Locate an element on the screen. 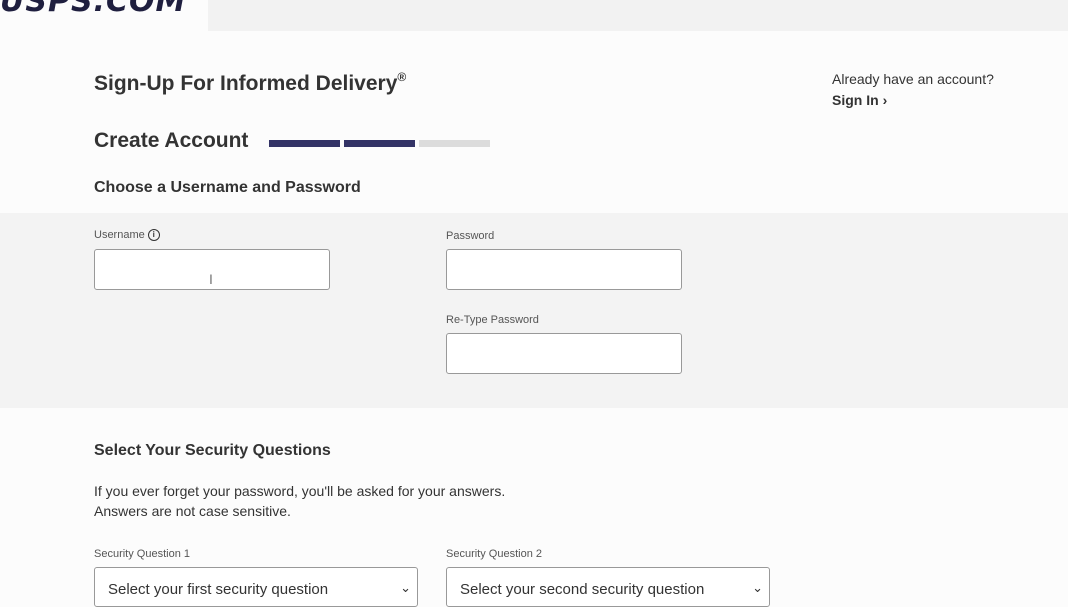 This screenshot has width=1068, height=607. security-section-title: Select Your Security Questions is located at coordinates (212, 450).